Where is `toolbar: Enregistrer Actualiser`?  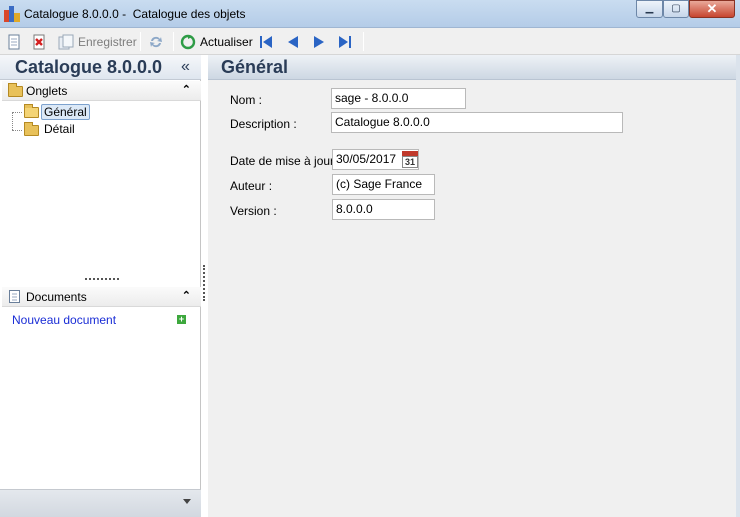
toolbar: Enregistrer Actualiser is located at coordinates (370, 41).